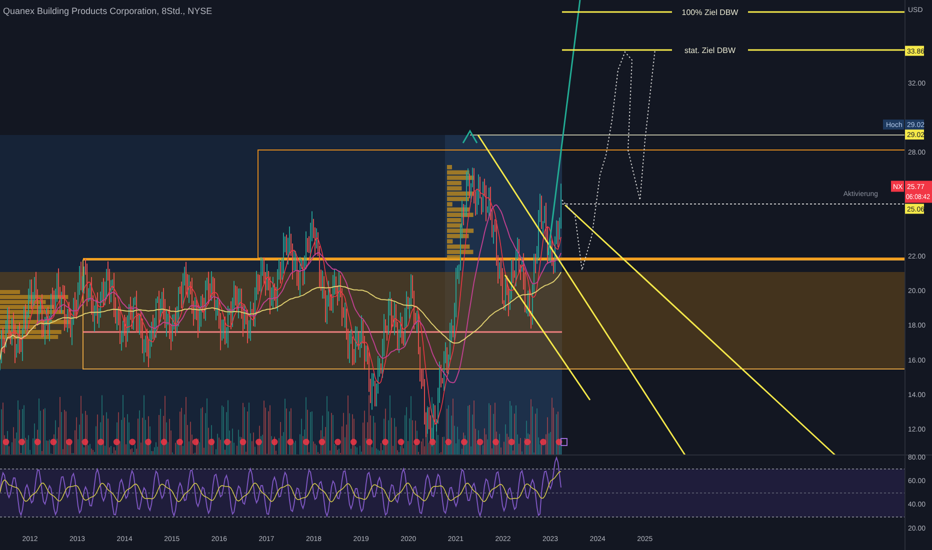 The height and width of the screenshot is (550, 932). I want to click on target-line-label: 100% Ziel DBW, so click(710, 12).